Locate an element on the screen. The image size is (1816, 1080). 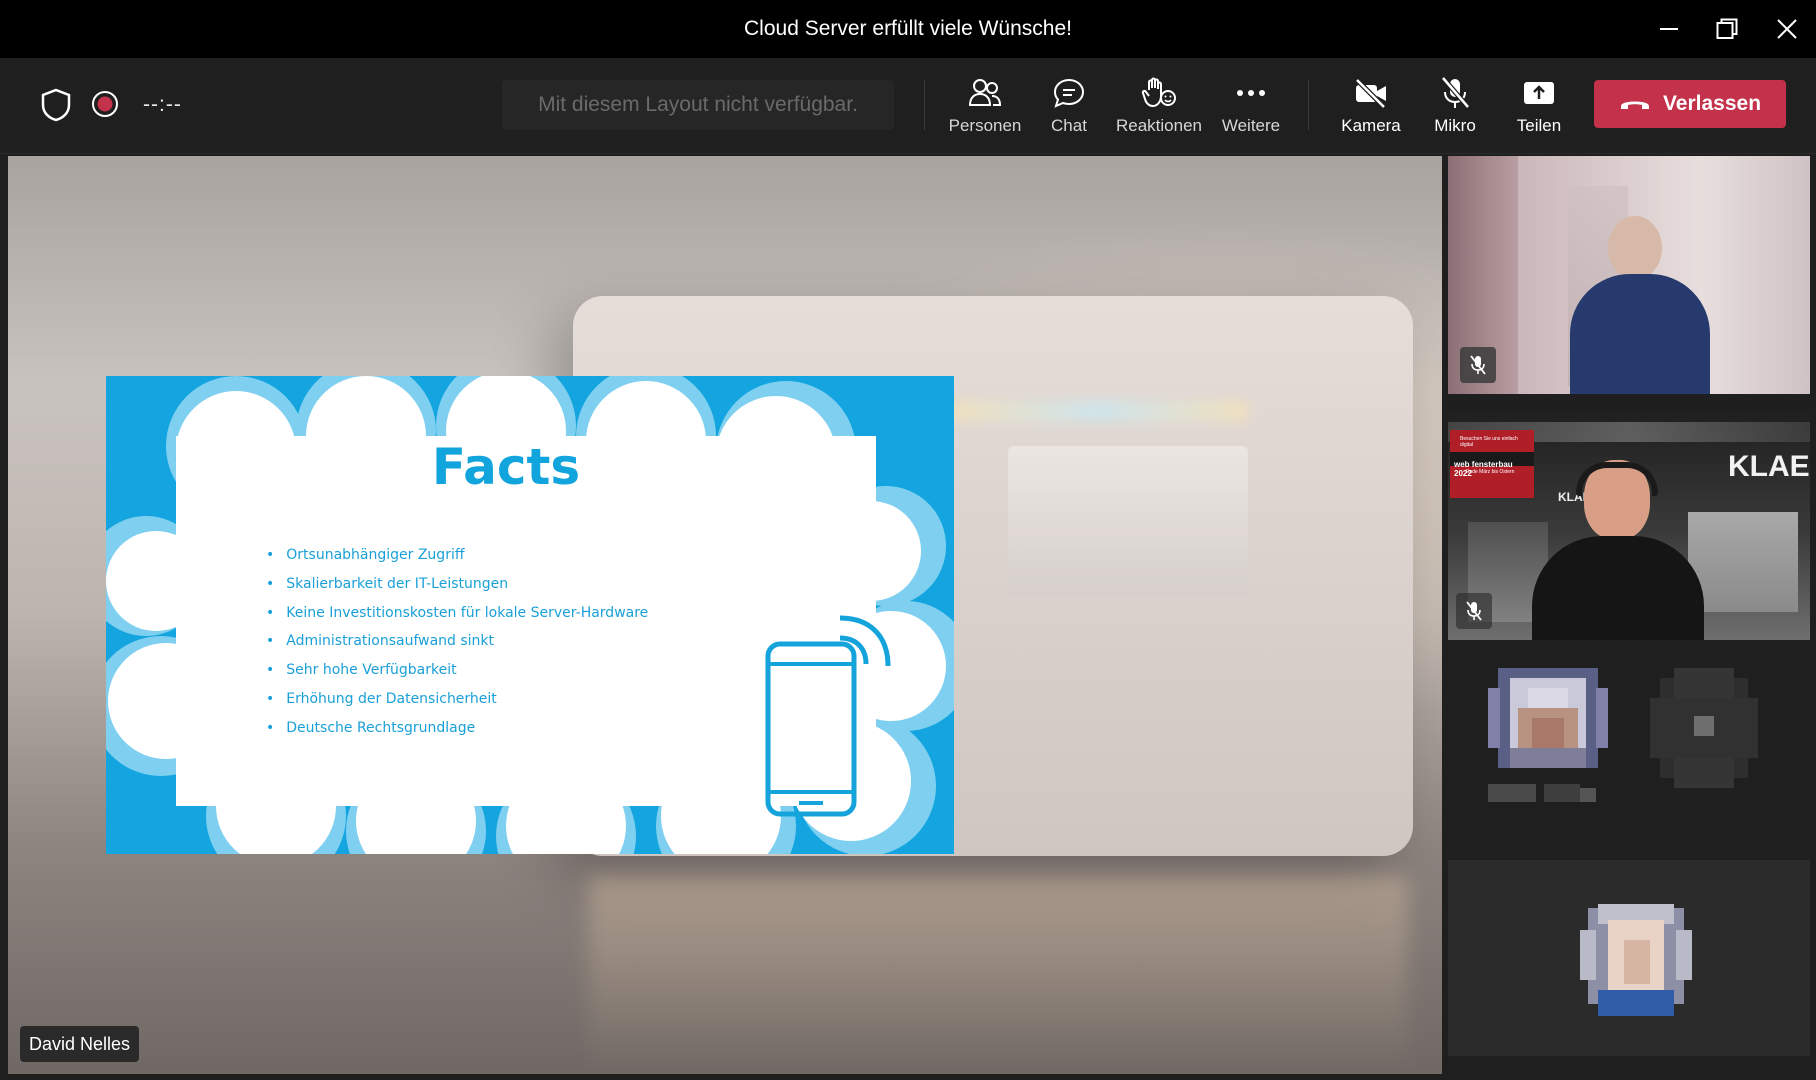
slide-bullet: Sehr hohe Verfügbarkeit is located at coordinates (457, 670).